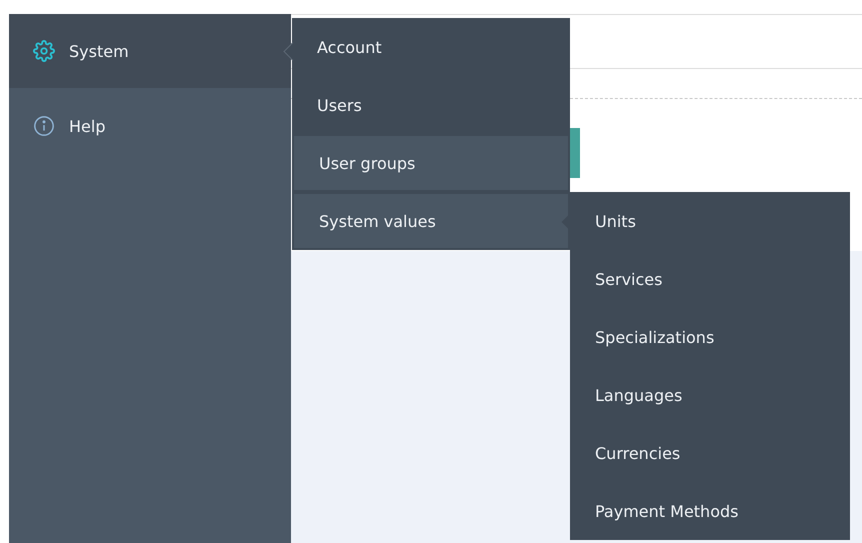 The image size is (862, 543). What do you see at coordinates (431, 221) in the screenshot?
I see `menu-item: System values` at bounding box center [431, 221].